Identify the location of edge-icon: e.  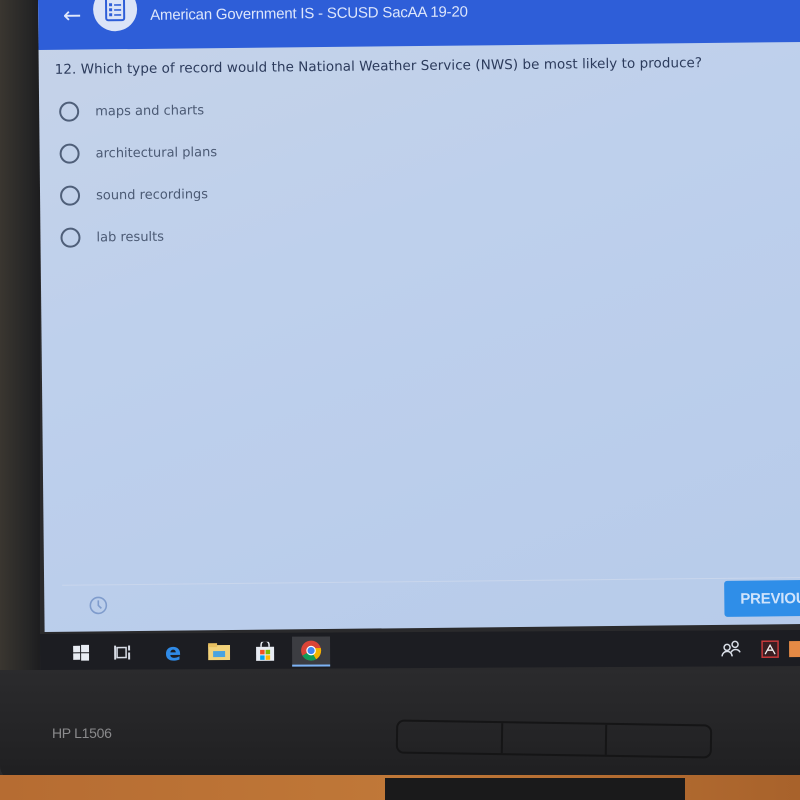
(173, 652).